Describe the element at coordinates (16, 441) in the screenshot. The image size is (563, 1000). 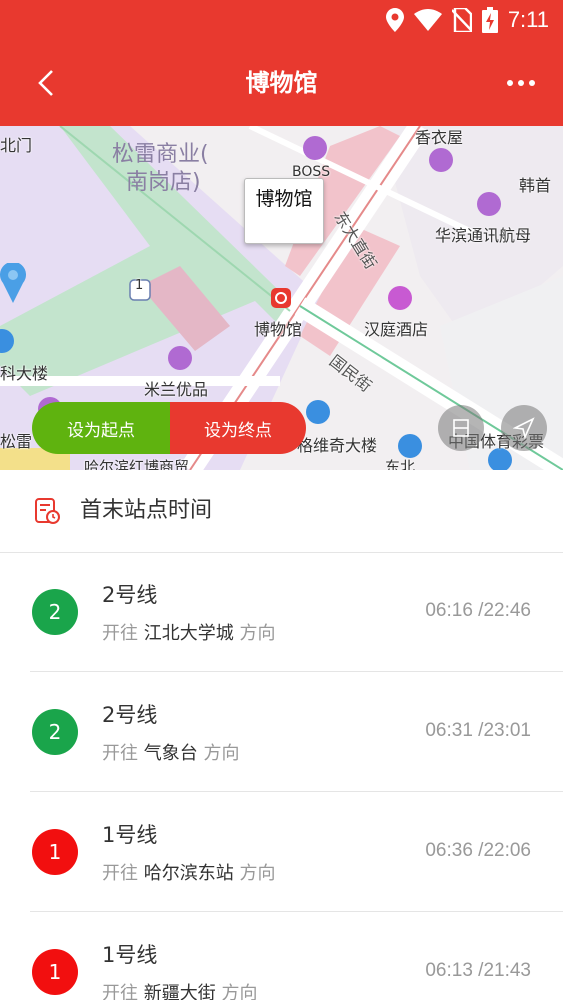
I see `map-label-songlei-left: 松雷` at that location.